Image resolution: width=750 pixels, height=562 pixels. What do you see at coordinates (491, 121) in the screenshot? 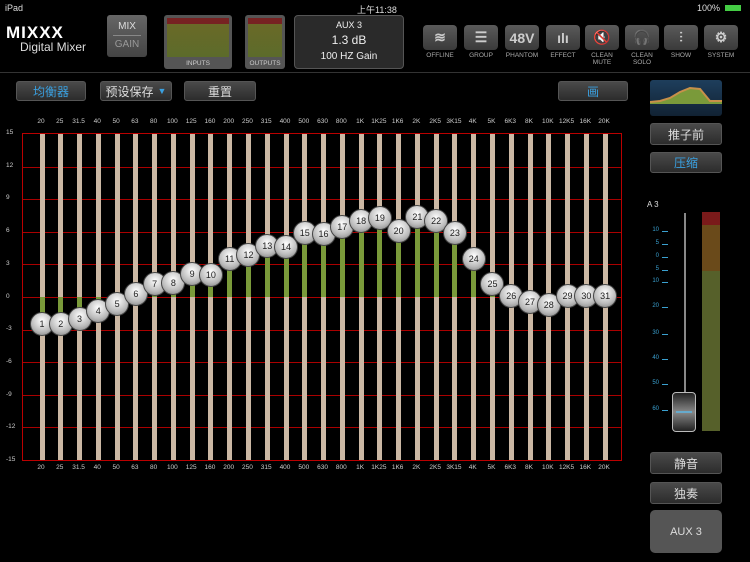
I see `freq-label: 5K` at bounding box center [491, 121].